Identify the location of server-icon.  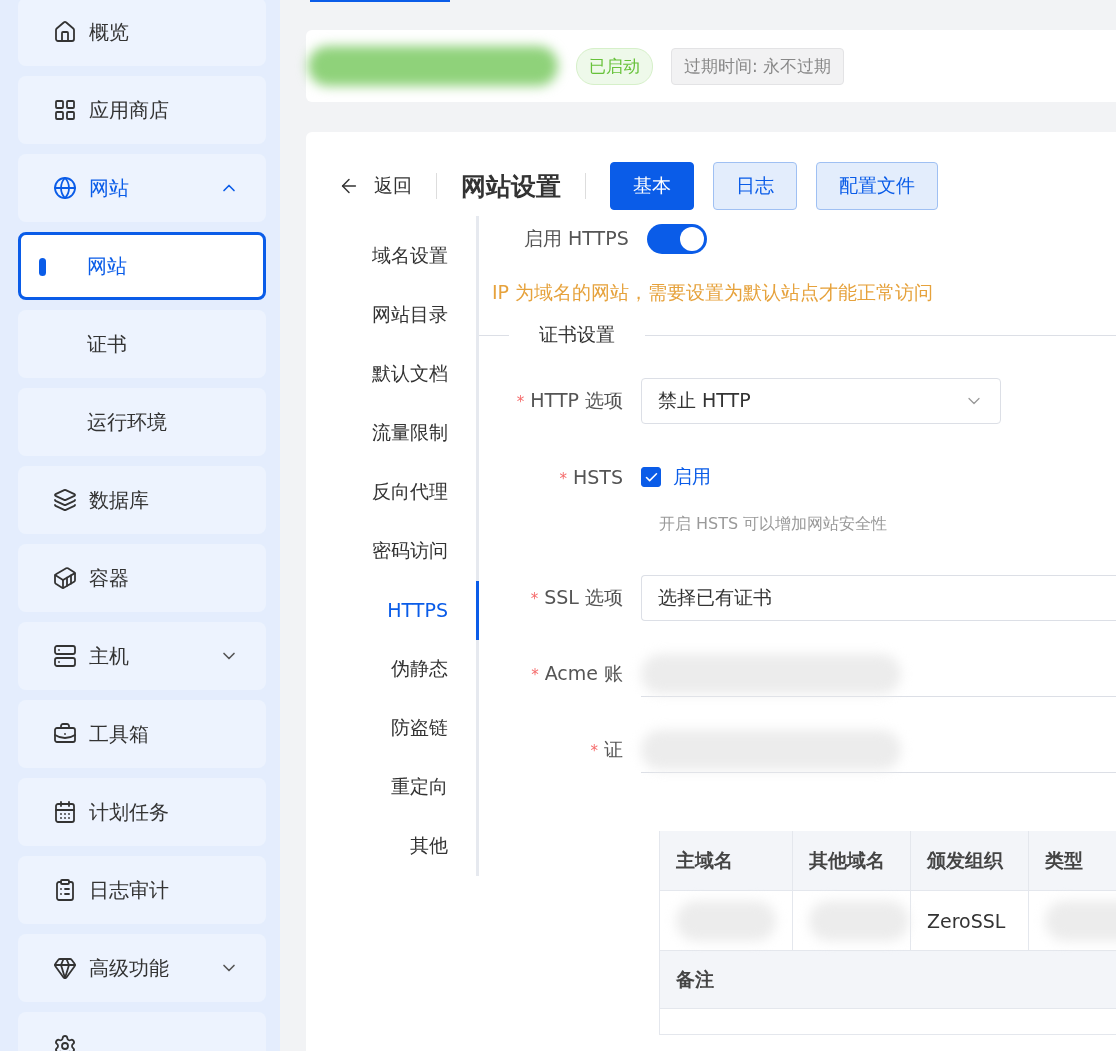
(65, 656).